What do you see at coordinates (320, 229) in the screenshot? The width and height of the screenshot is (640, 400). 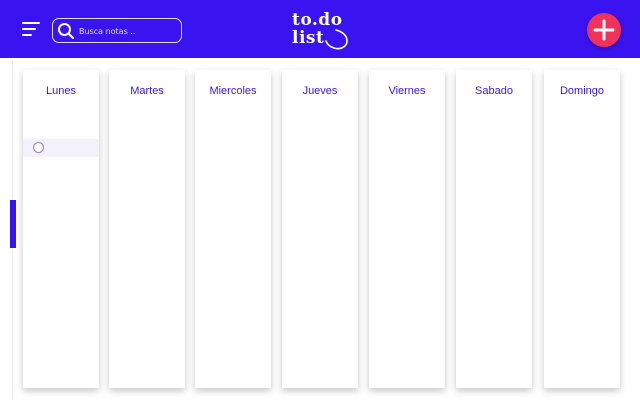 I see `day-column-jueves: Jueves` at bounding box center [320, 229].